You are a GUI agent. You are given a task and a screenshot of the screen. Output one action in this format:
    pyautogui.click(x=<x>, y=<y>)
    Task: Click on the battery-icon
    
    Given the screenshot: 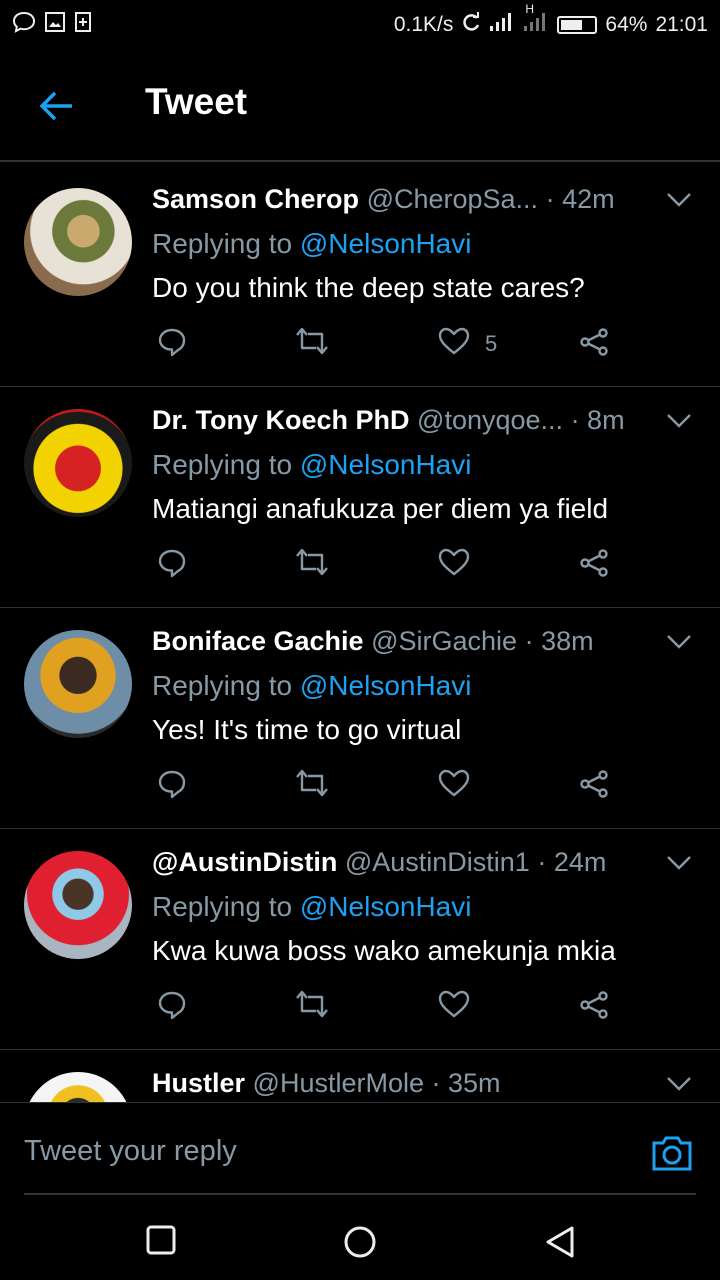 What is the action you would take?
    pyautogui.click(x=577, y=25)
    